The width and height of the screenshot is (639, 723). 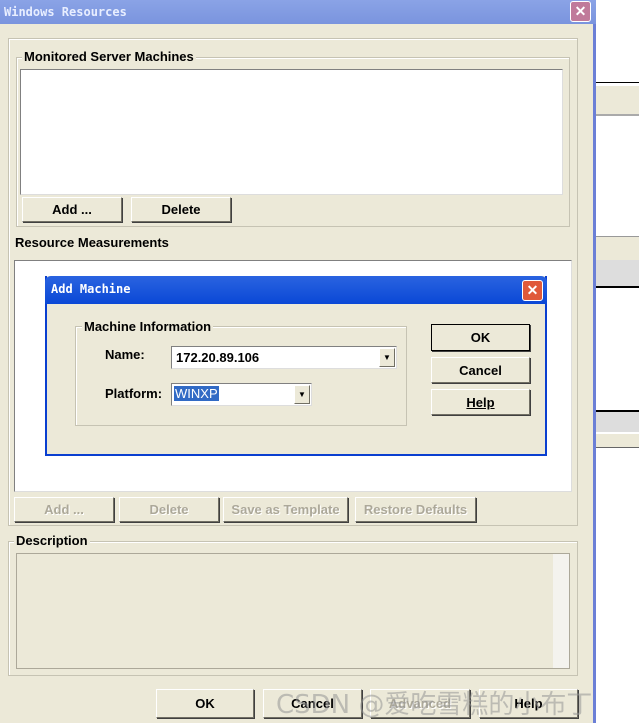 I want to click on window-title: Windows Resources, so click(x=65, y=12).